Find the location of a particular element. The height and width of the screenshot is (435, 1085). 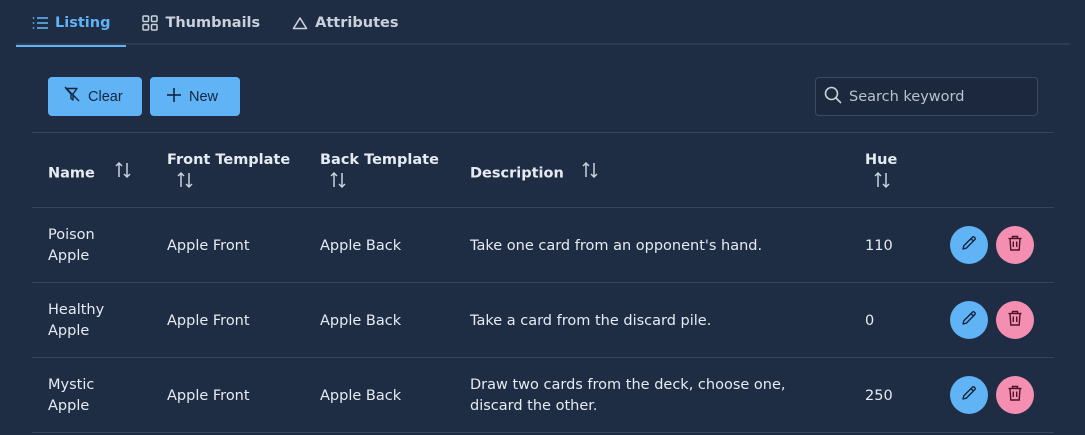

header-divider is located at coordinates (543, 207).